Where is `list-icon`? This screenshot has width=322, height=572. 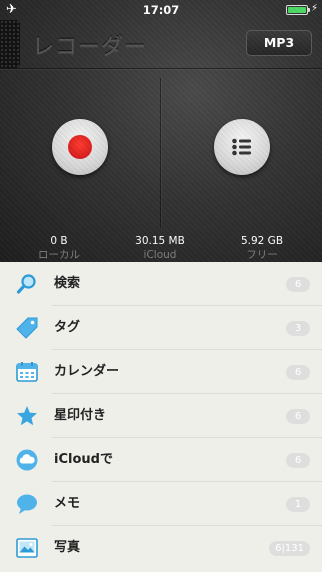 list-icon is located at coordinates (241, 147).